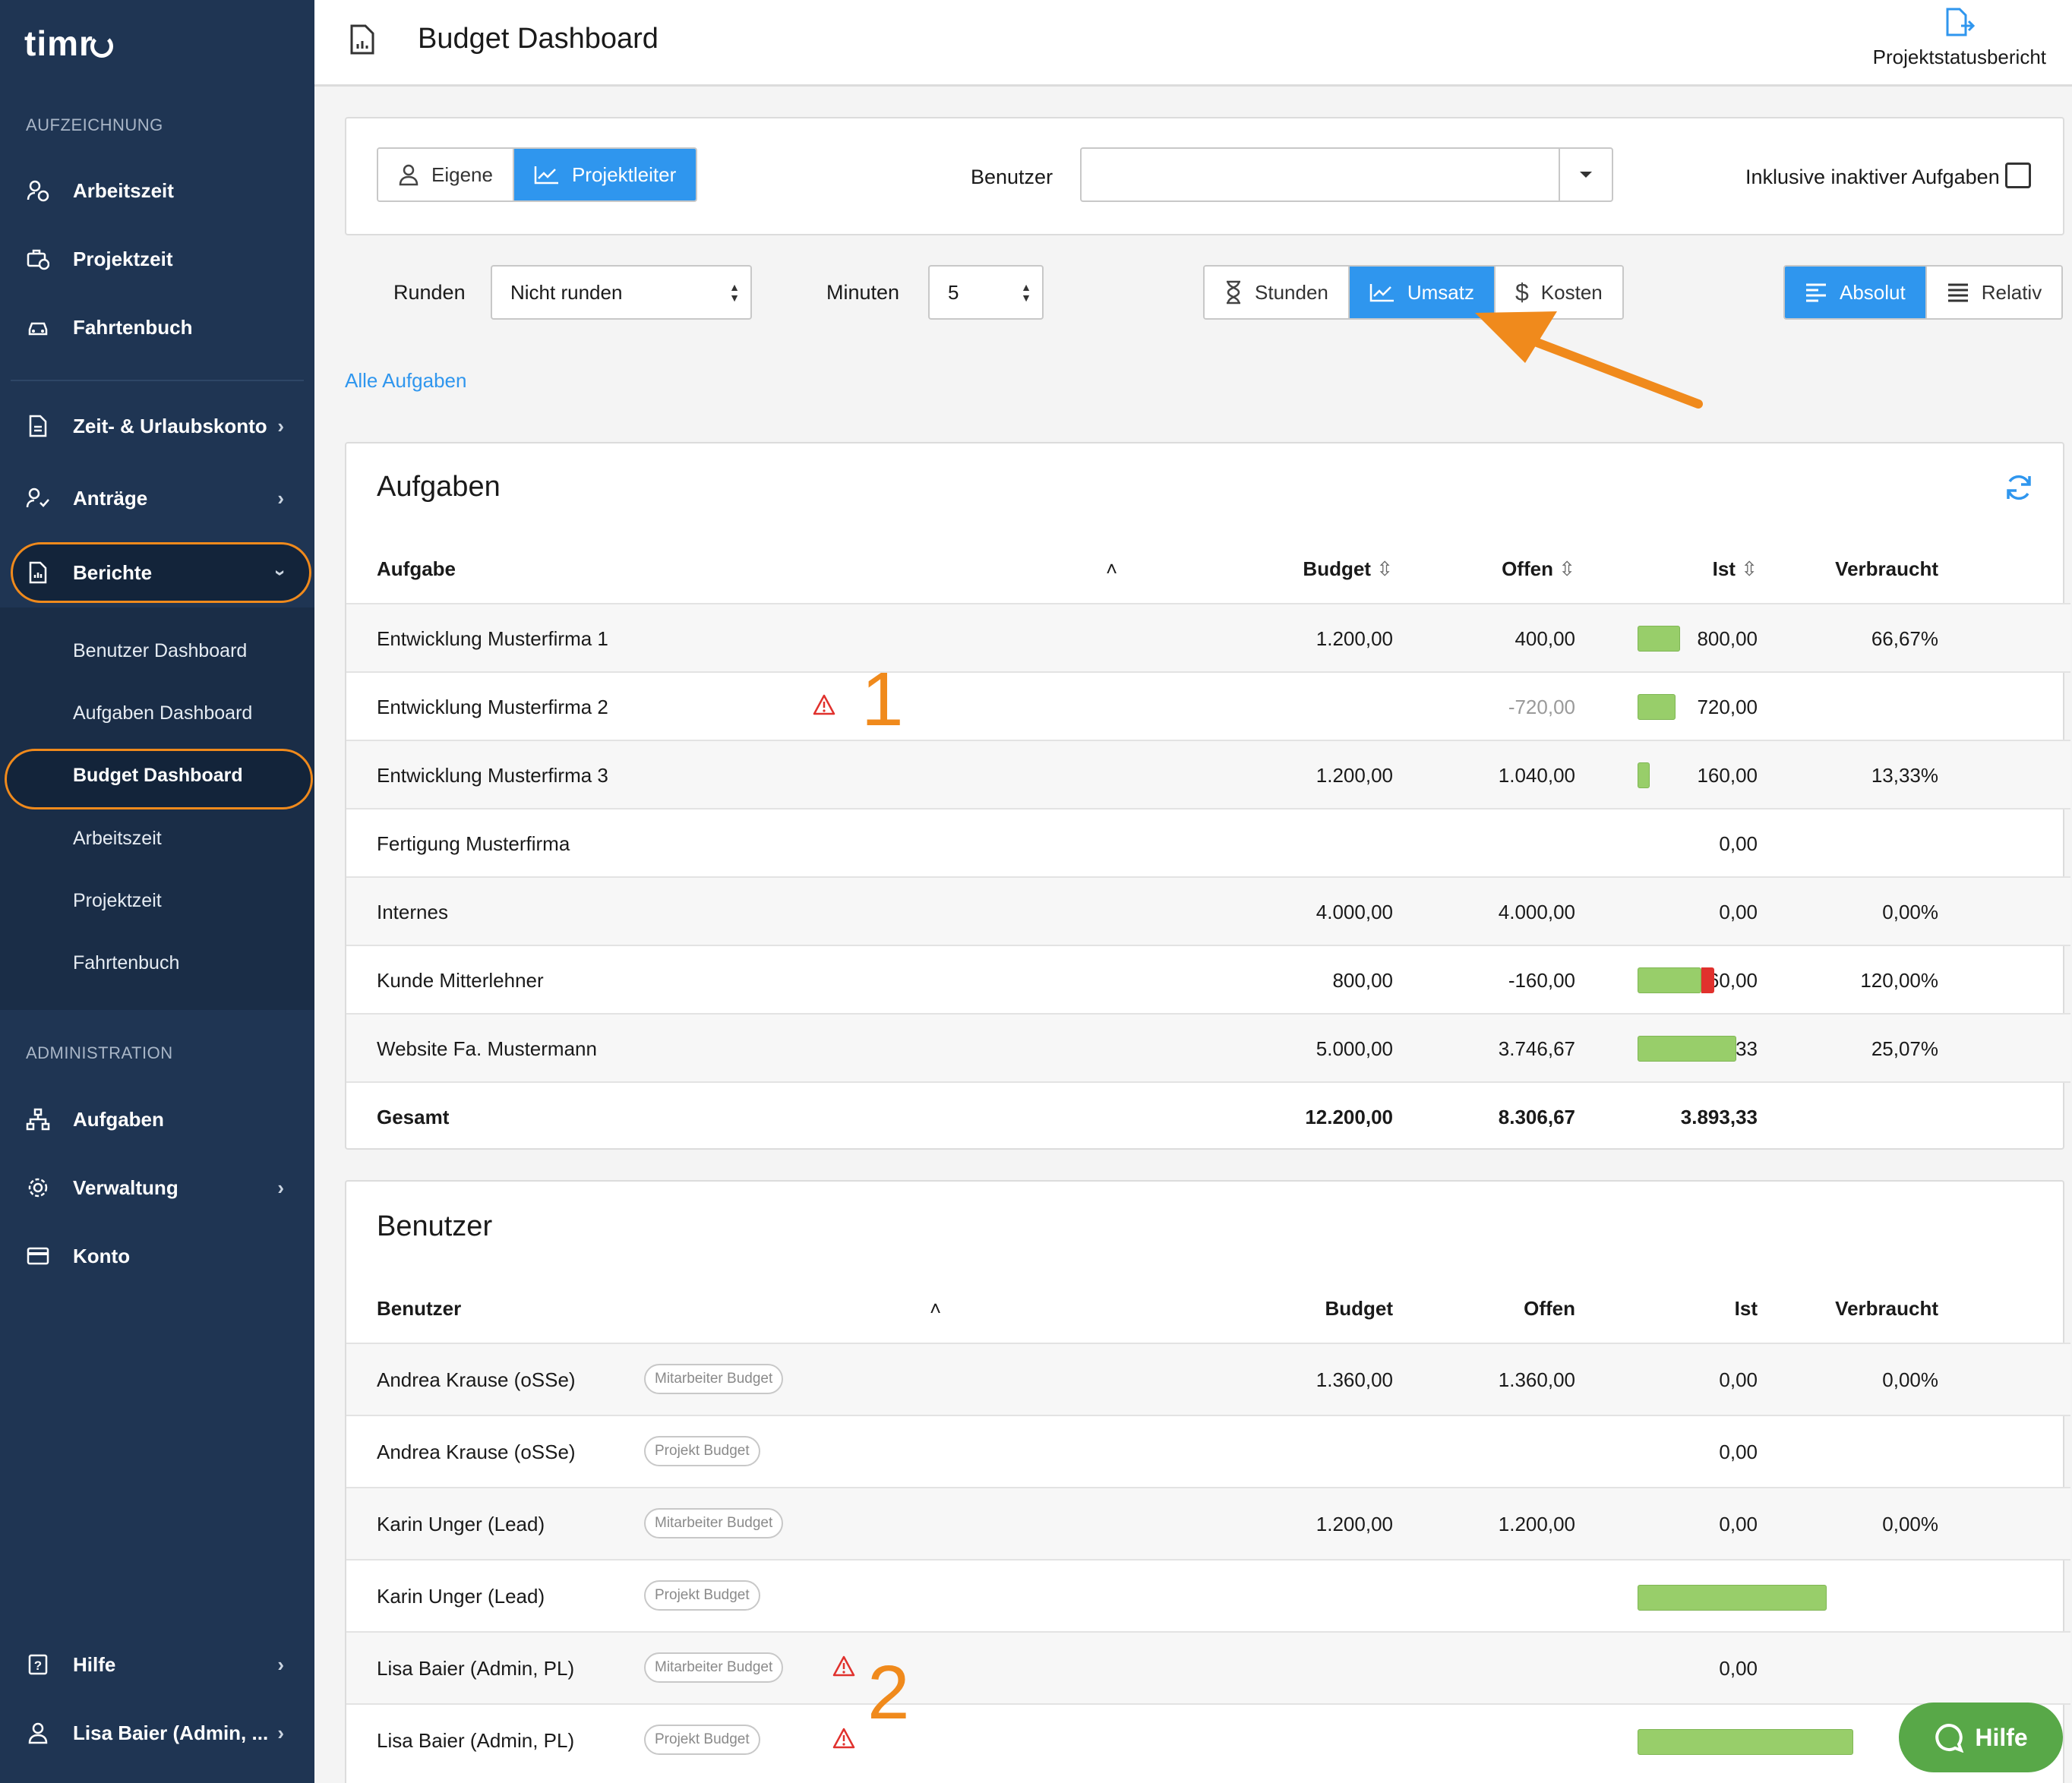  Describe the element at coordinates (621, 292) in the screenshot. I see `round-select: Nicht runden ▲ ▼` at that location.